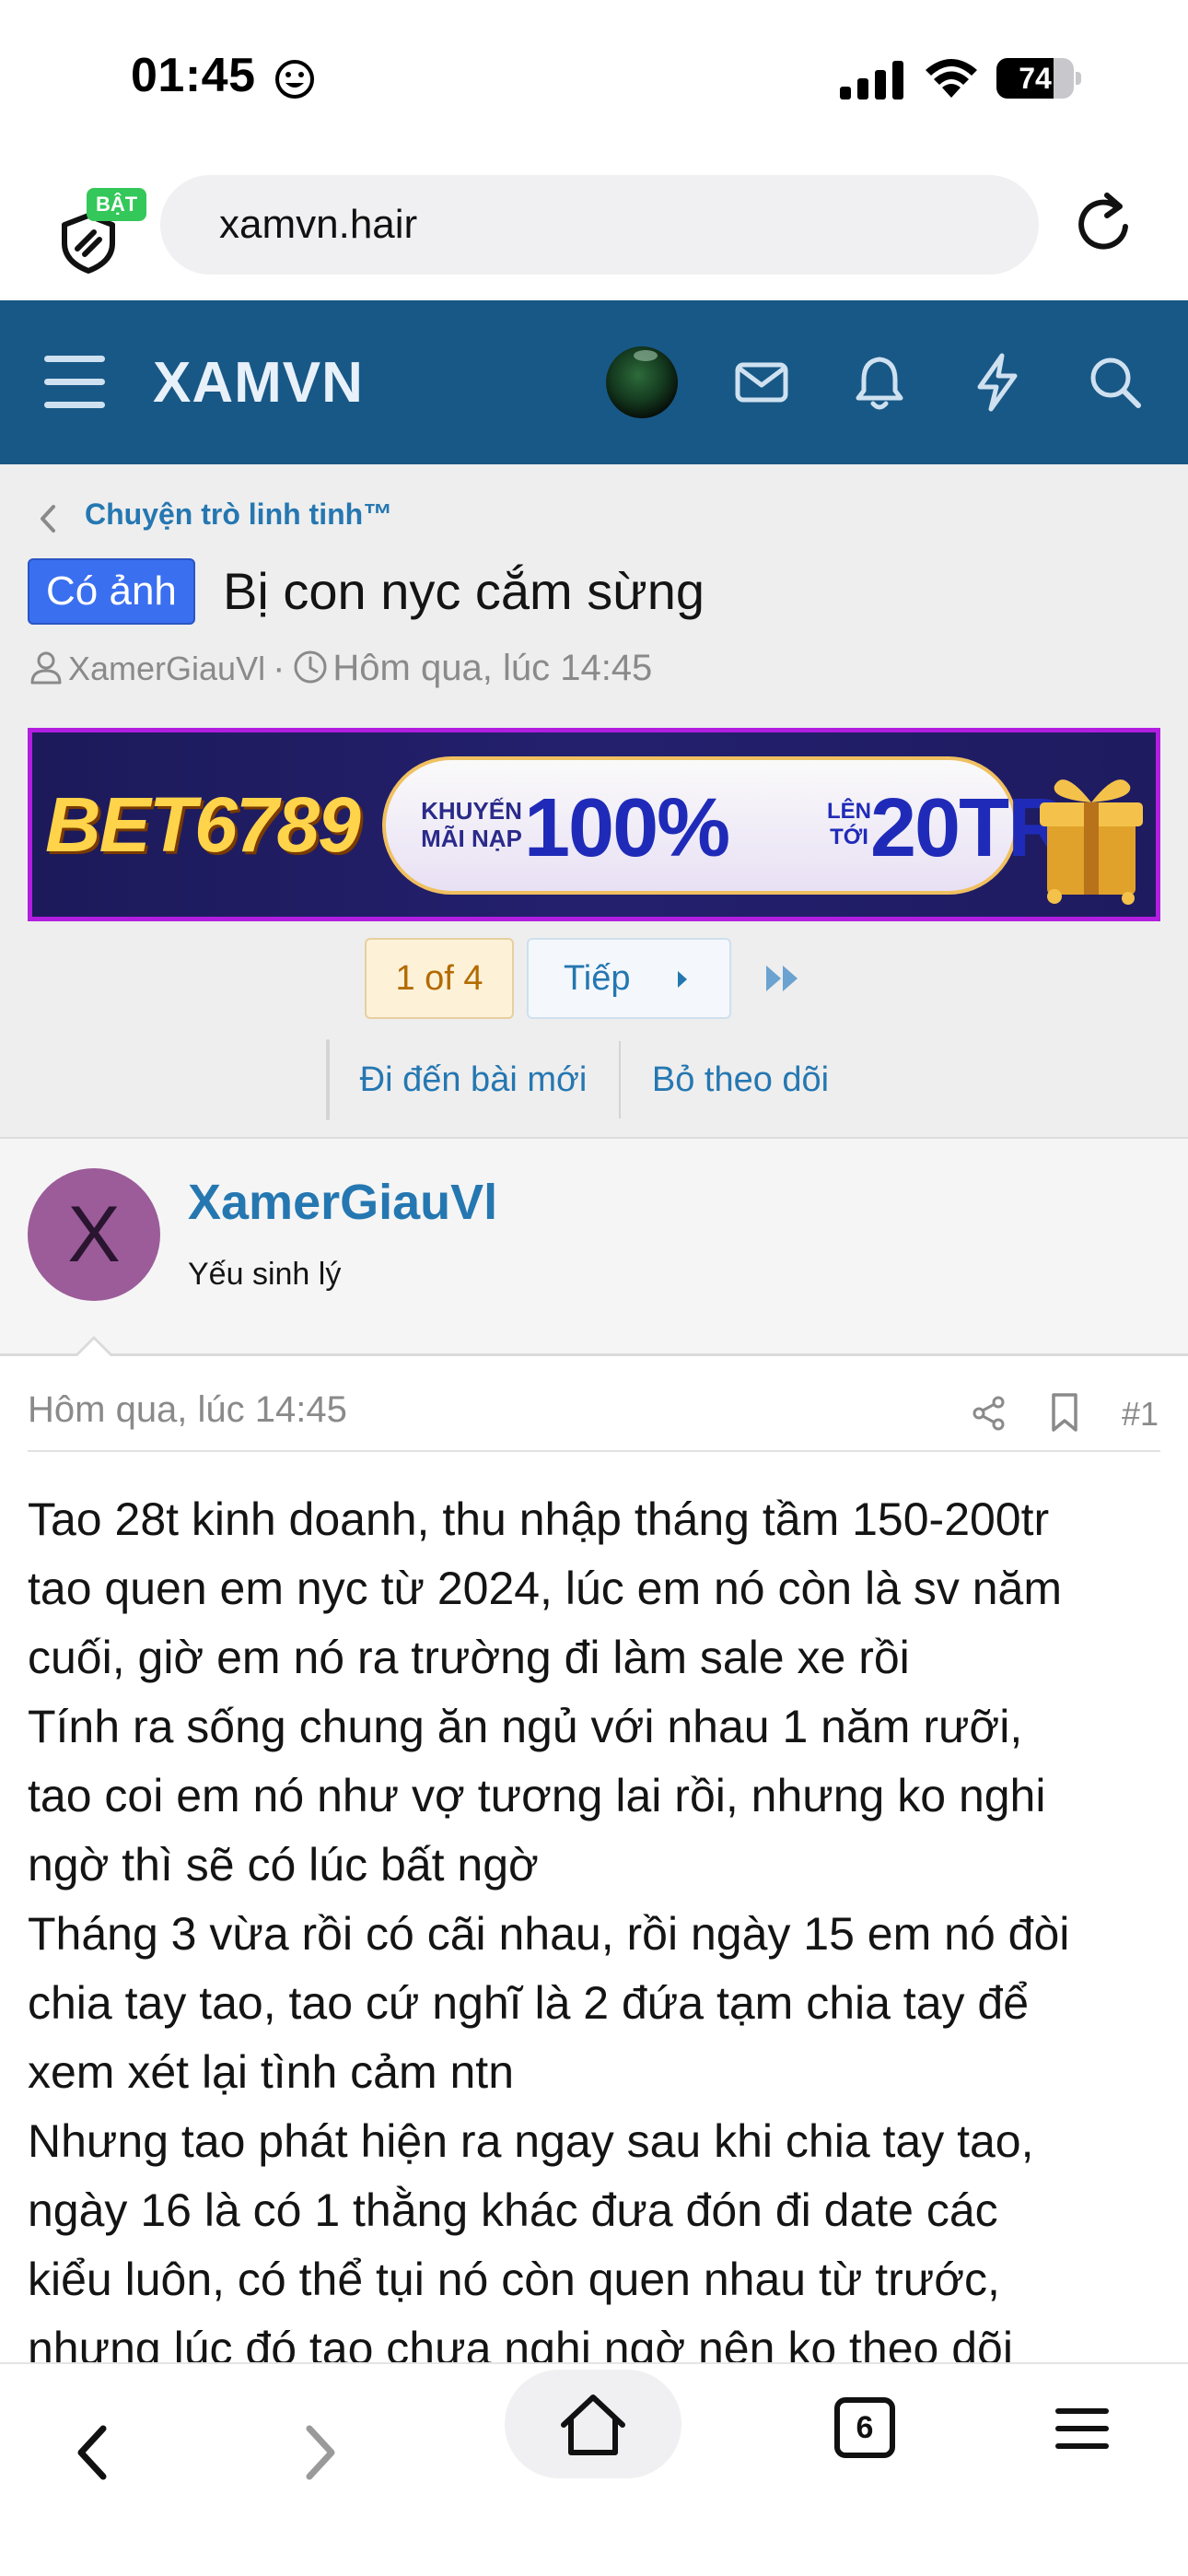 The image size is (1188, 2576). Describe the element at coordinates (1091, 842) in the screenshot. I see `gift-box-icon` at that location.